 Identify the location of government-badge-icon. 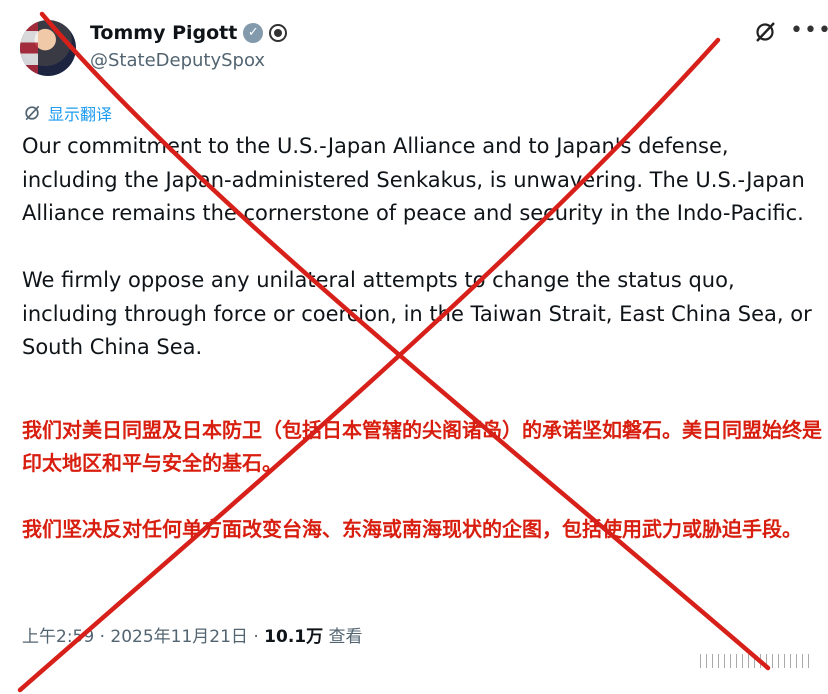
(278, 33).